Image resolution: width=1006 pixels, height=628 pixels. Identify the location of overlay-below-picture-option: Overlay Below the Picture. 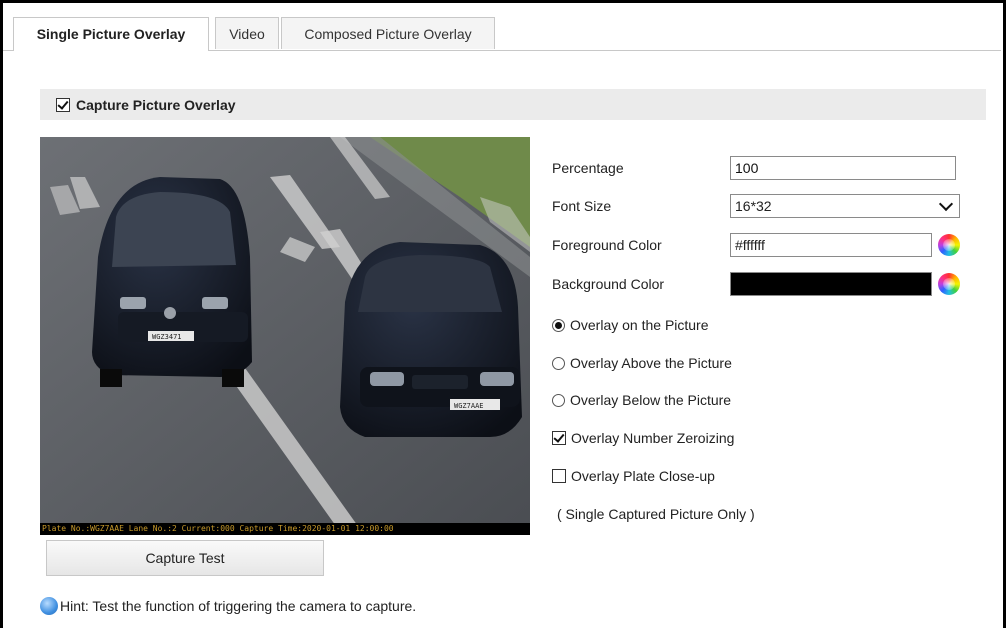
(641, 400).